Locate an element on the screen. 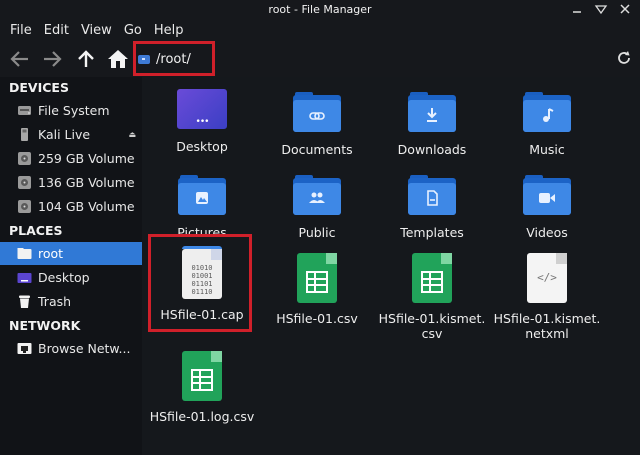 Image resolution: width=640 pixels, height=455 pixels. reload-icon is located at coordinates (624, 58).